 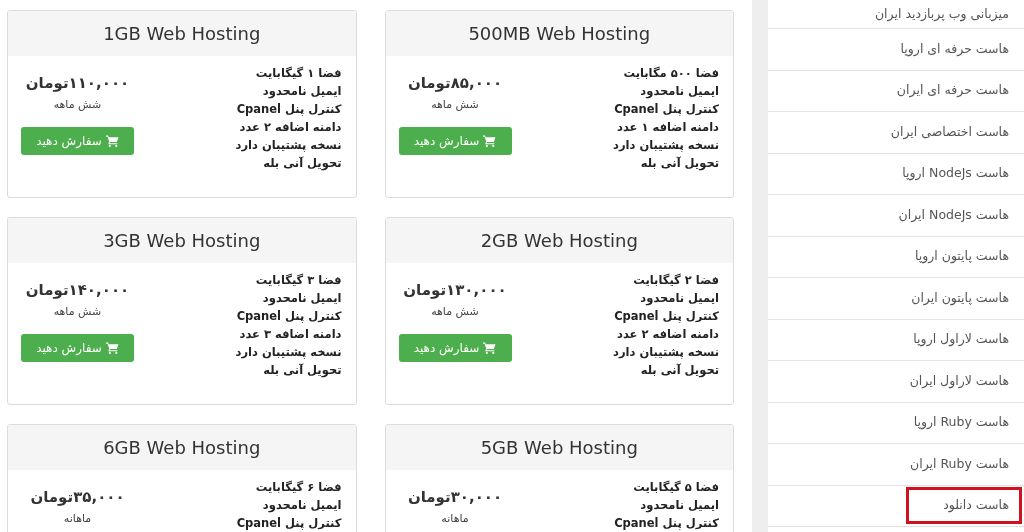 What do you see at coordinates (896, 50) in the screenshot?
I see `sidebar-item: هاست حرفه ای اروپا` at bounding box center [896, 50].